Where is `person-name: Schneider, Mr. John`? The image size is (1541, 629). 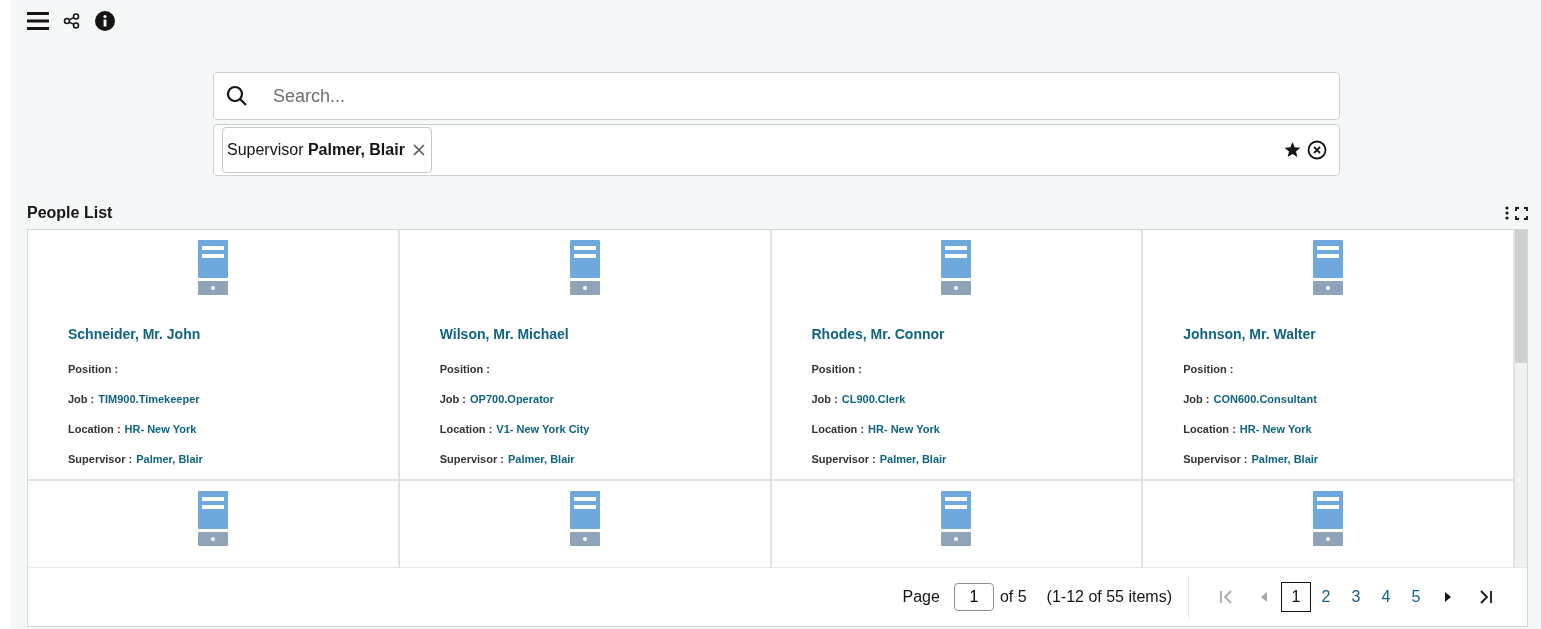 person-name: Schneider, Mr. John is located at coordinates (134, 334).